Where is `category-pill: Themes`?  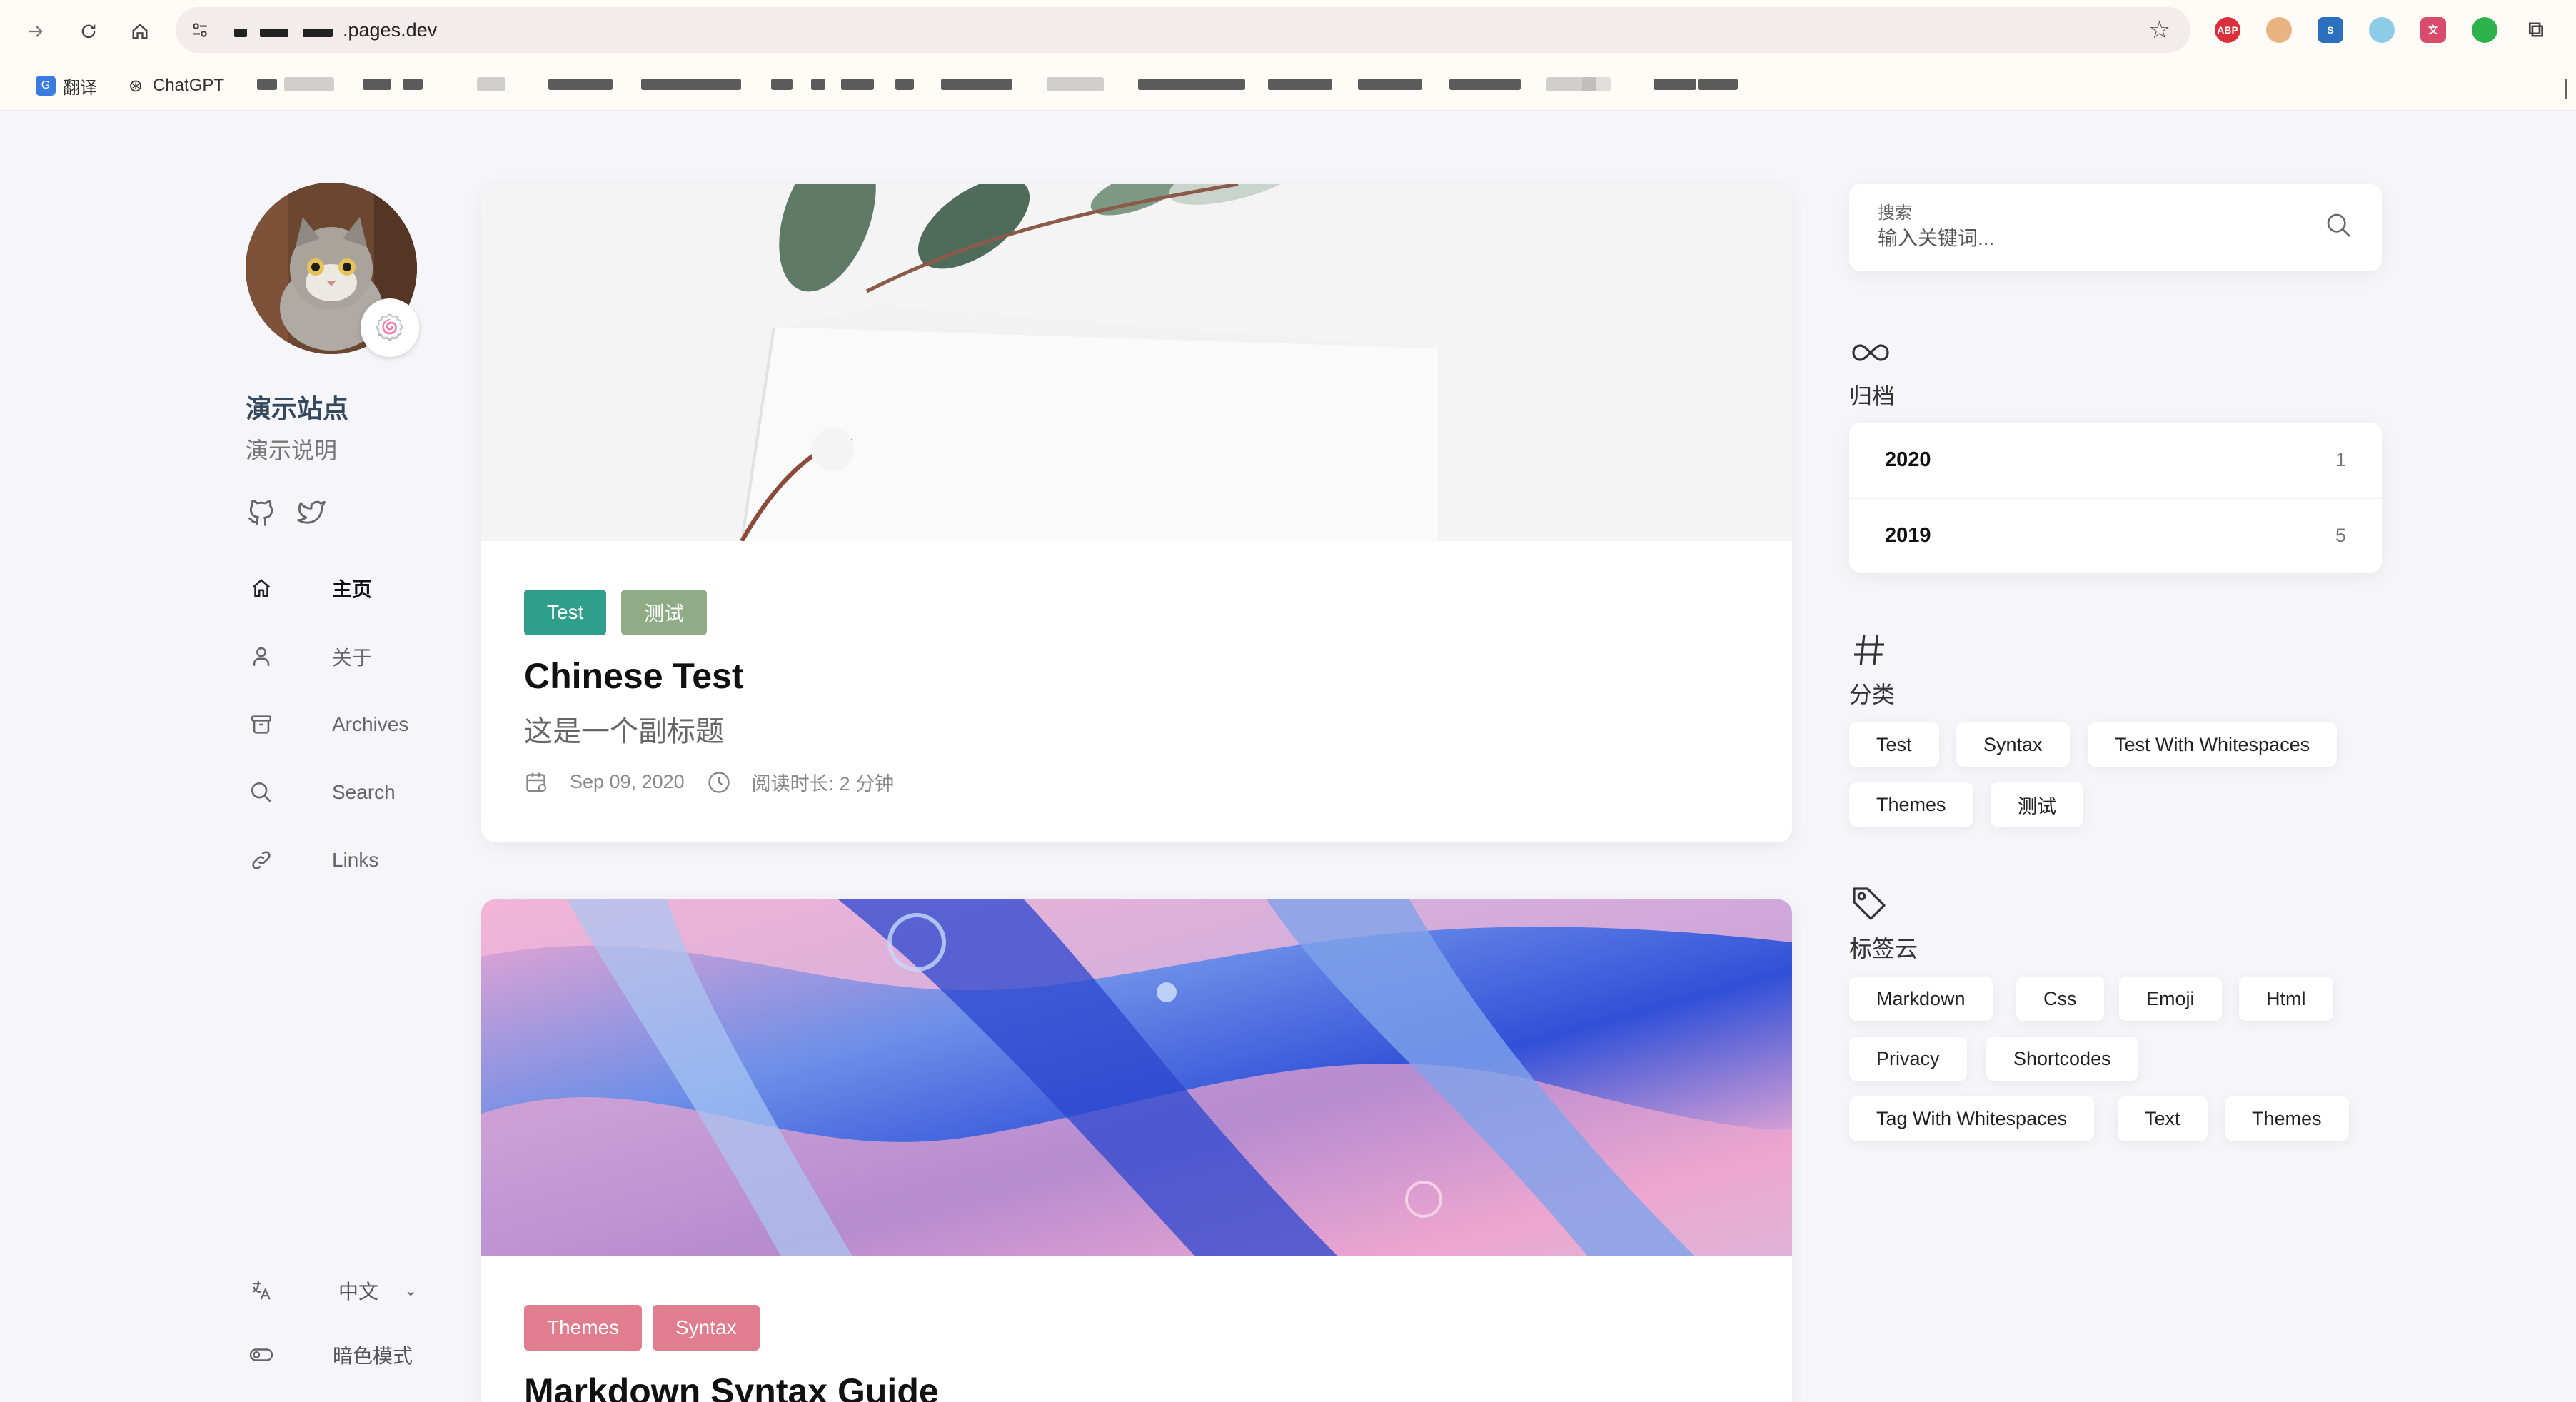
category-pill: Themes is located at coordinates (1911, 804).